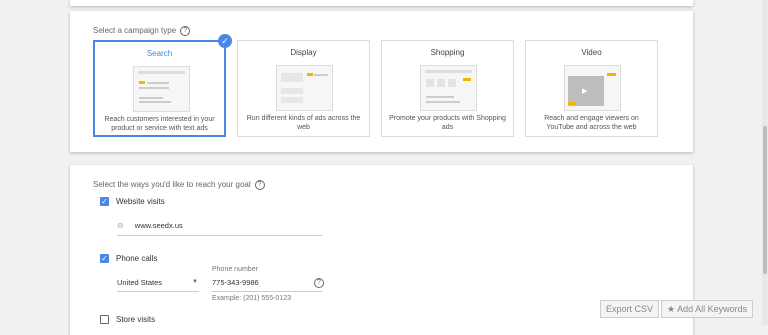 The image size is (768, 335). I want to click on phone-calls-checkbox: ✓, so click(104, 258).